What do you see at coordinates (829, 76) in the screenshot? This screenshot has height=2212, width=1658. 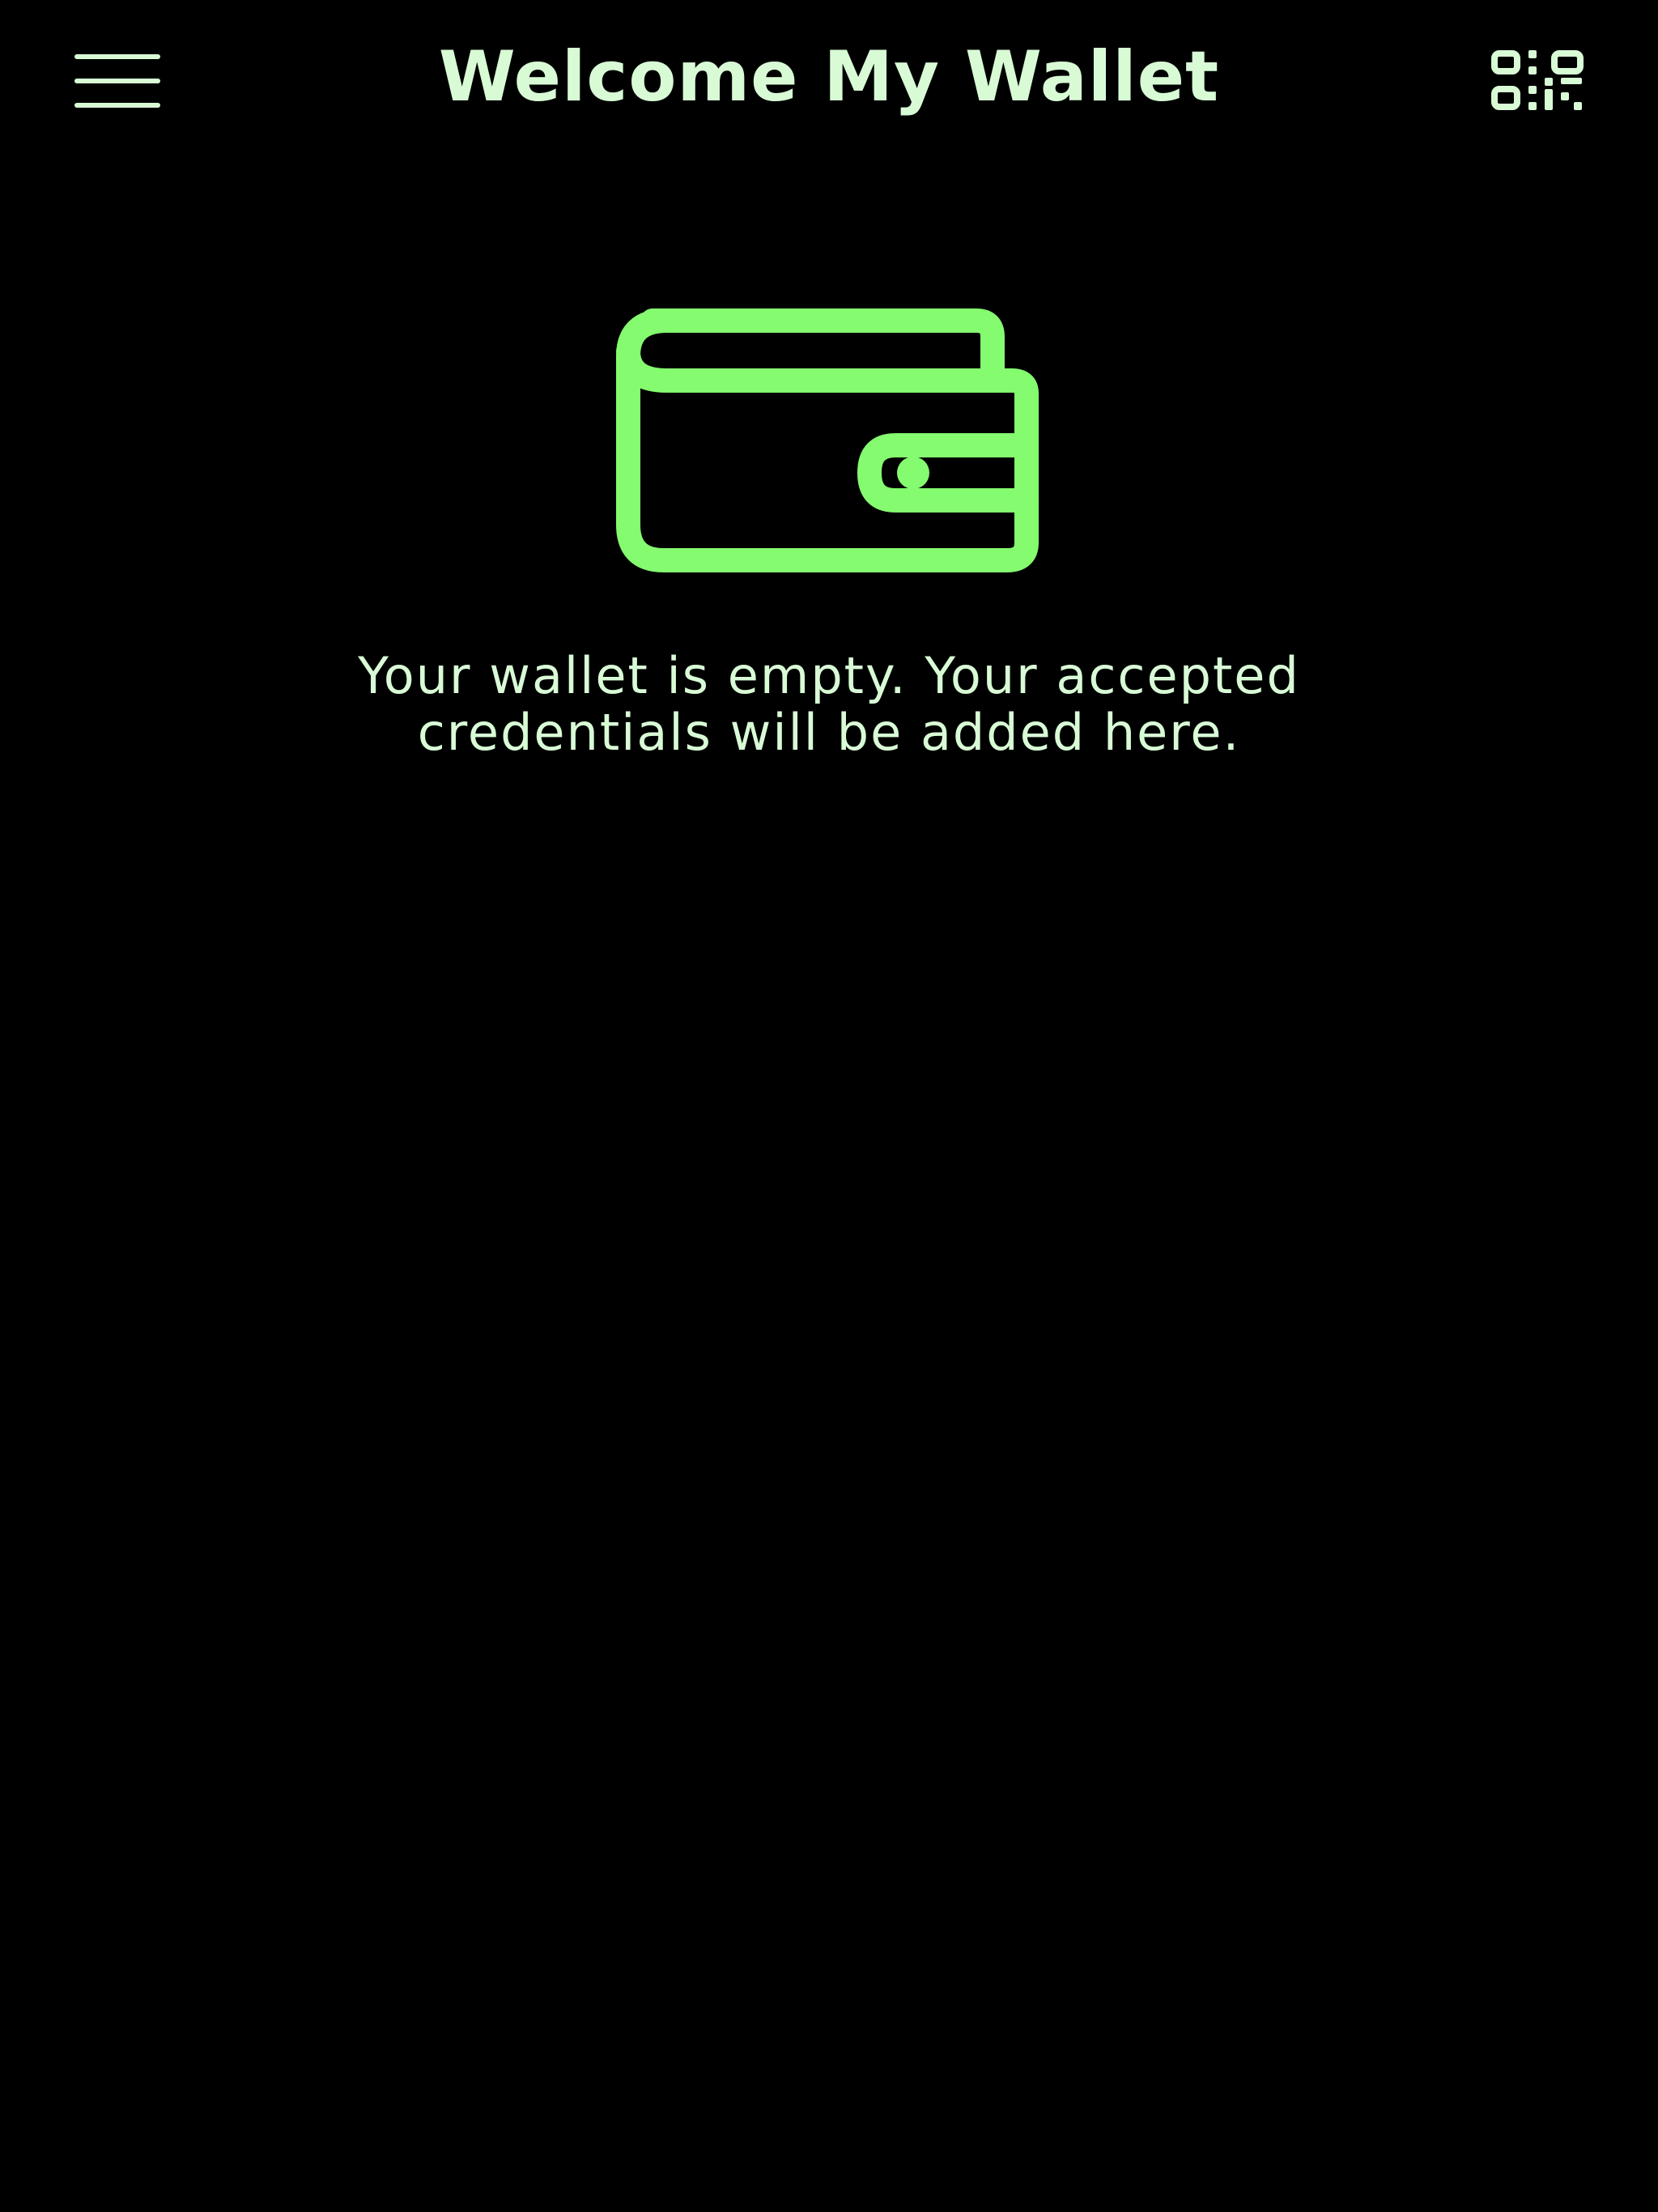 I see `page-title: Welcome My Wallet` at bounding box center [829, 76].